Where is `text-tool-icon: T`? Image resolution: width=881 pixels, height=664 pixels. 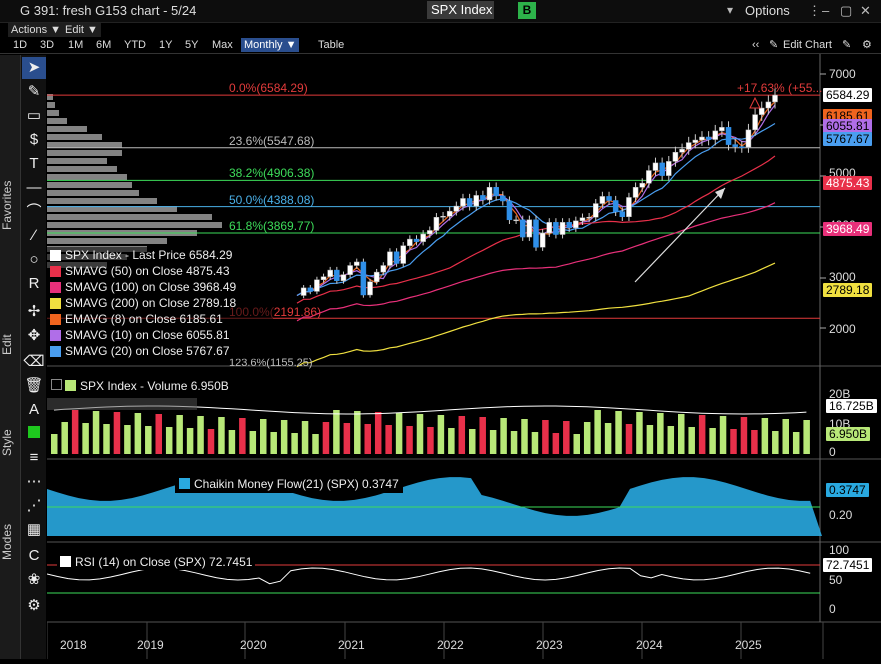
text-tool-icon: T is located at coordinates (34, 164).